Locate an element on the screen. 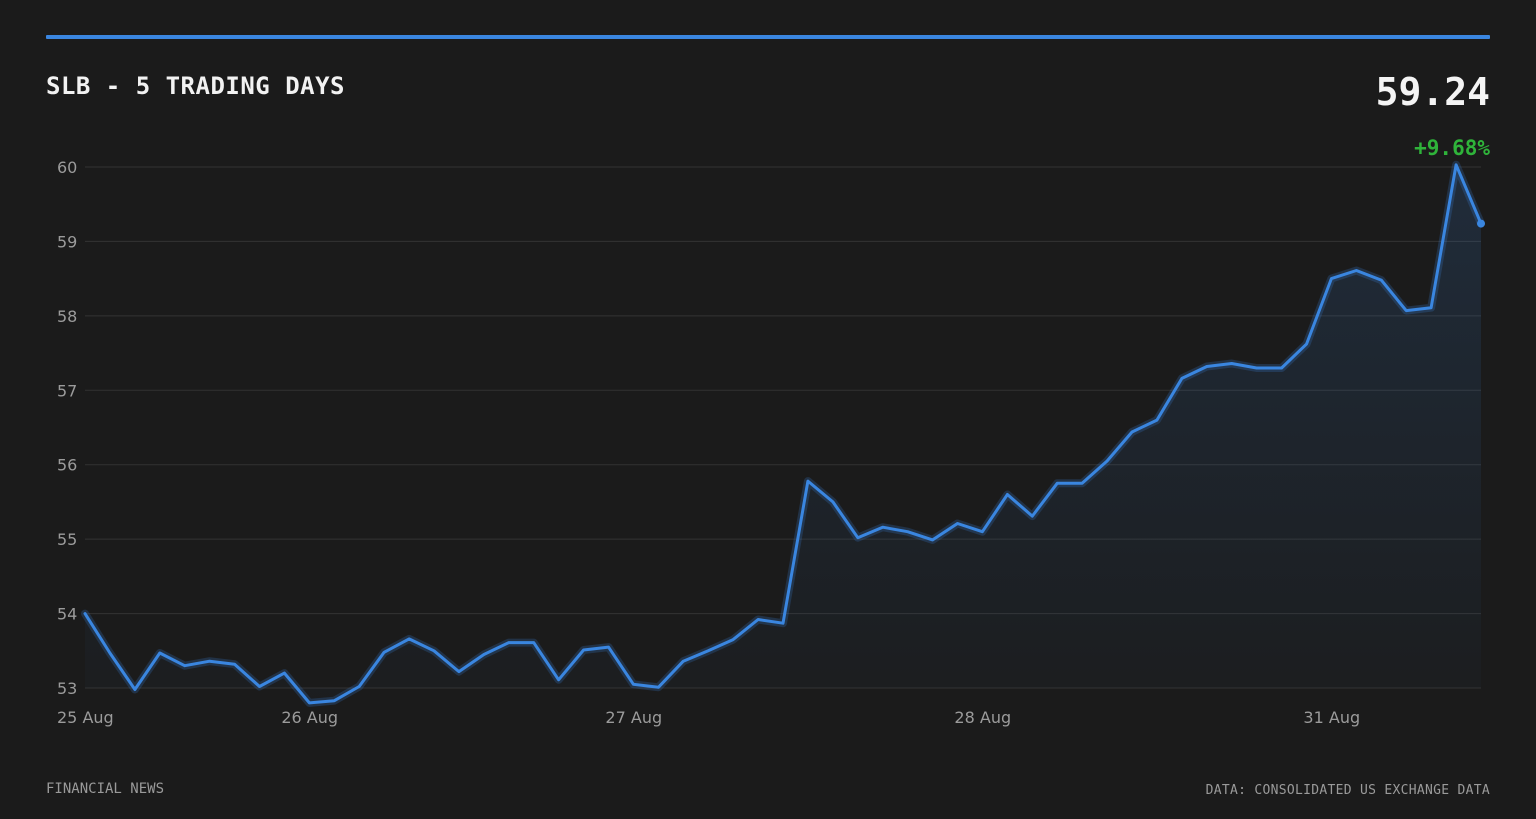 Image resolution: width=1536 pixels, height=819 pixels. last-price-marker is located at coordinates (1481, 223).